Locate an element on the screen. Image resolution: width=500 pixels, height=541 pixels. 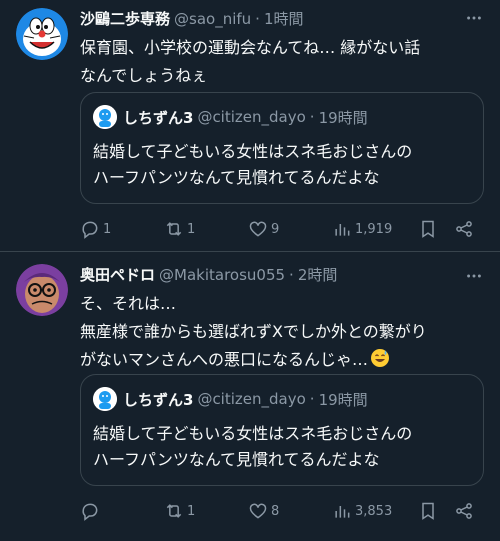
post-text: 保育園、小学校の運動会なんてね… 縁がない話 なんでしょうねぇ is located at coordinates (285, 62).